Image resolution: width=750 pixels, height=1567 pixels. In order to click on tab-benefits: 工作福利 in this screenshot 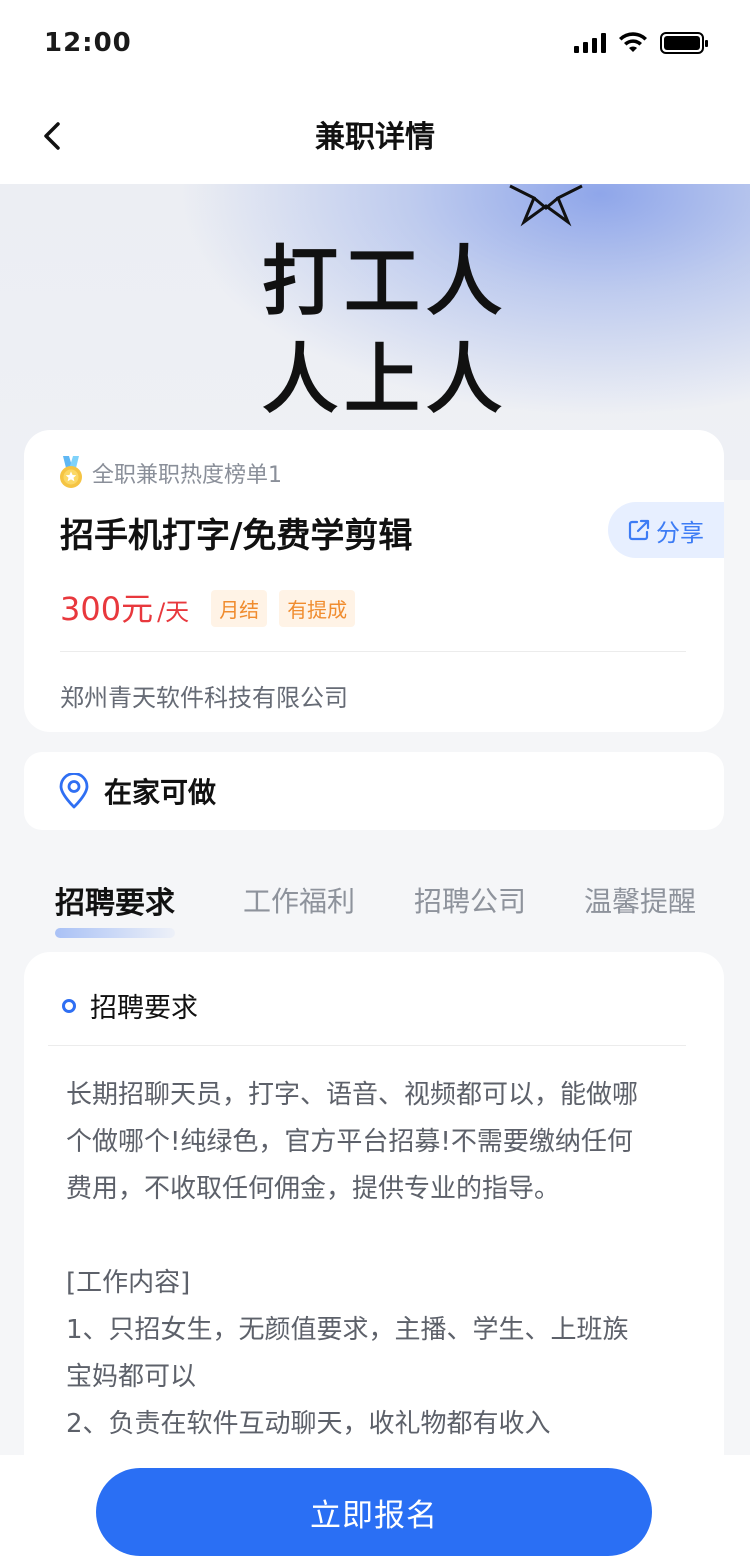, I will do `click(299, 900)`.